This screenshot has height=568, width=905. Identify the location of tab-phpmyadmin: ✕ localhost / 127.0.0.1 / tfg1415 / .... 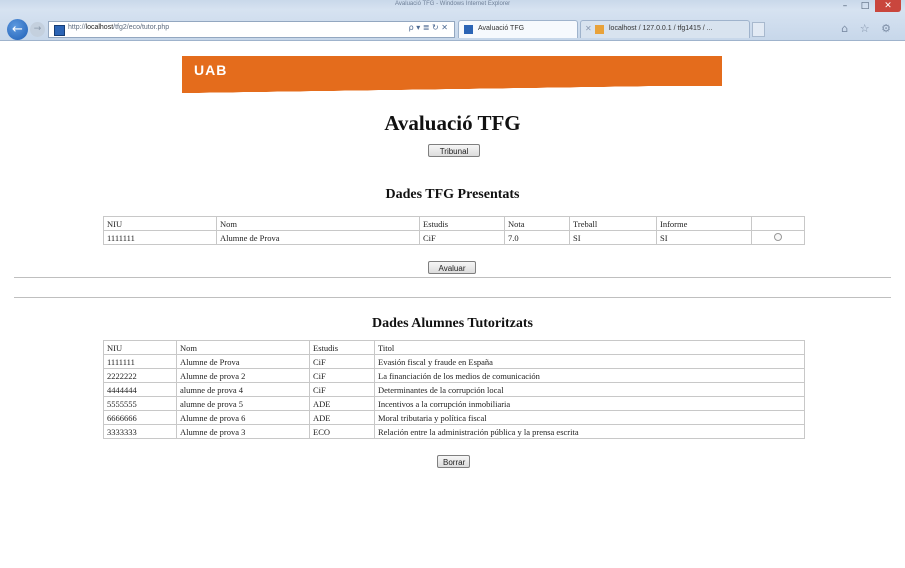
(665, 29).